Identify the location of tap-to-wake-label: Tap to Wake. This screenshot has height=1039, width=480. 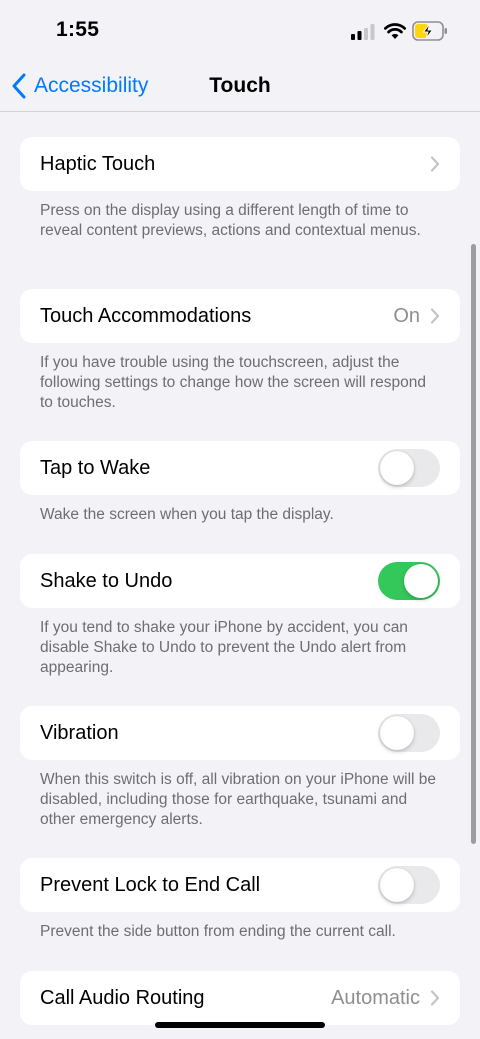
(95, 467).